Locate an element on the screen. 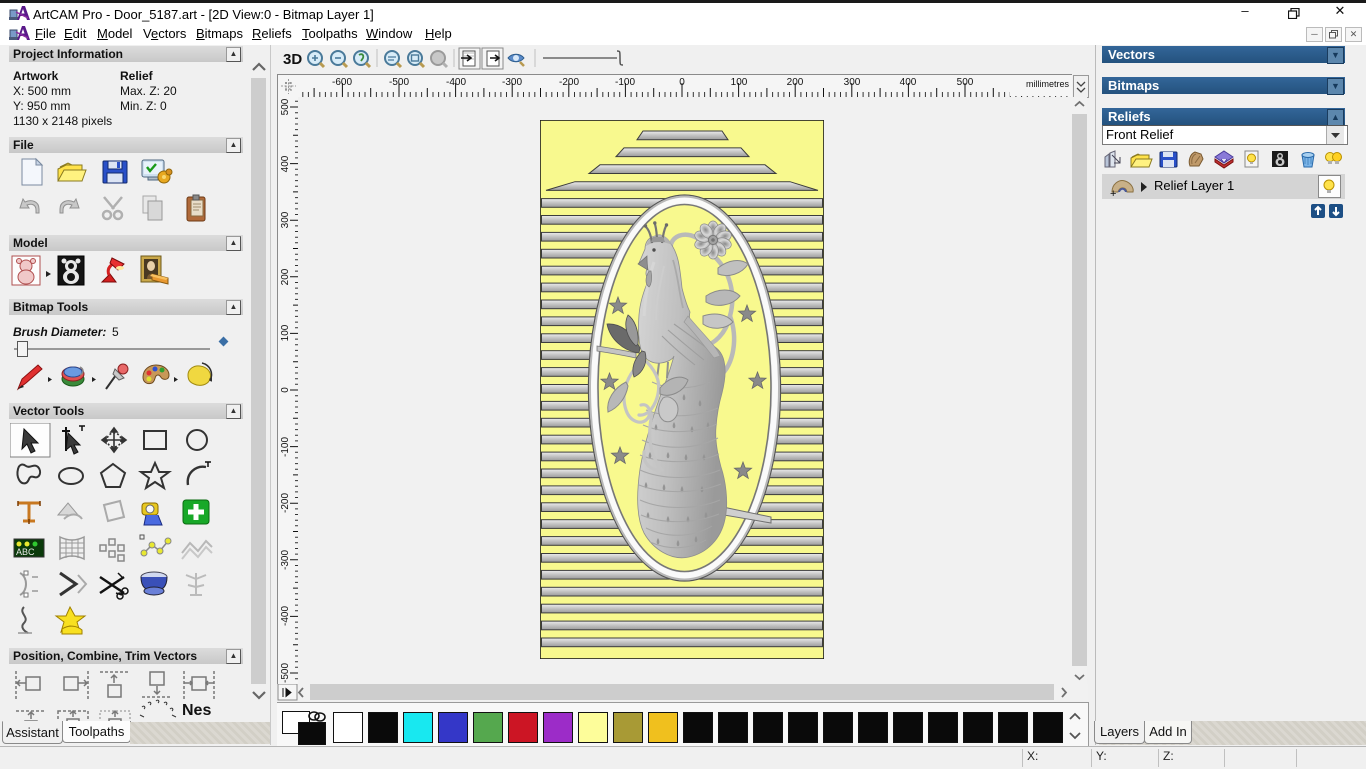 The image size is (1366, 769). svg-text: -600 is located at coordinates (342, 82).